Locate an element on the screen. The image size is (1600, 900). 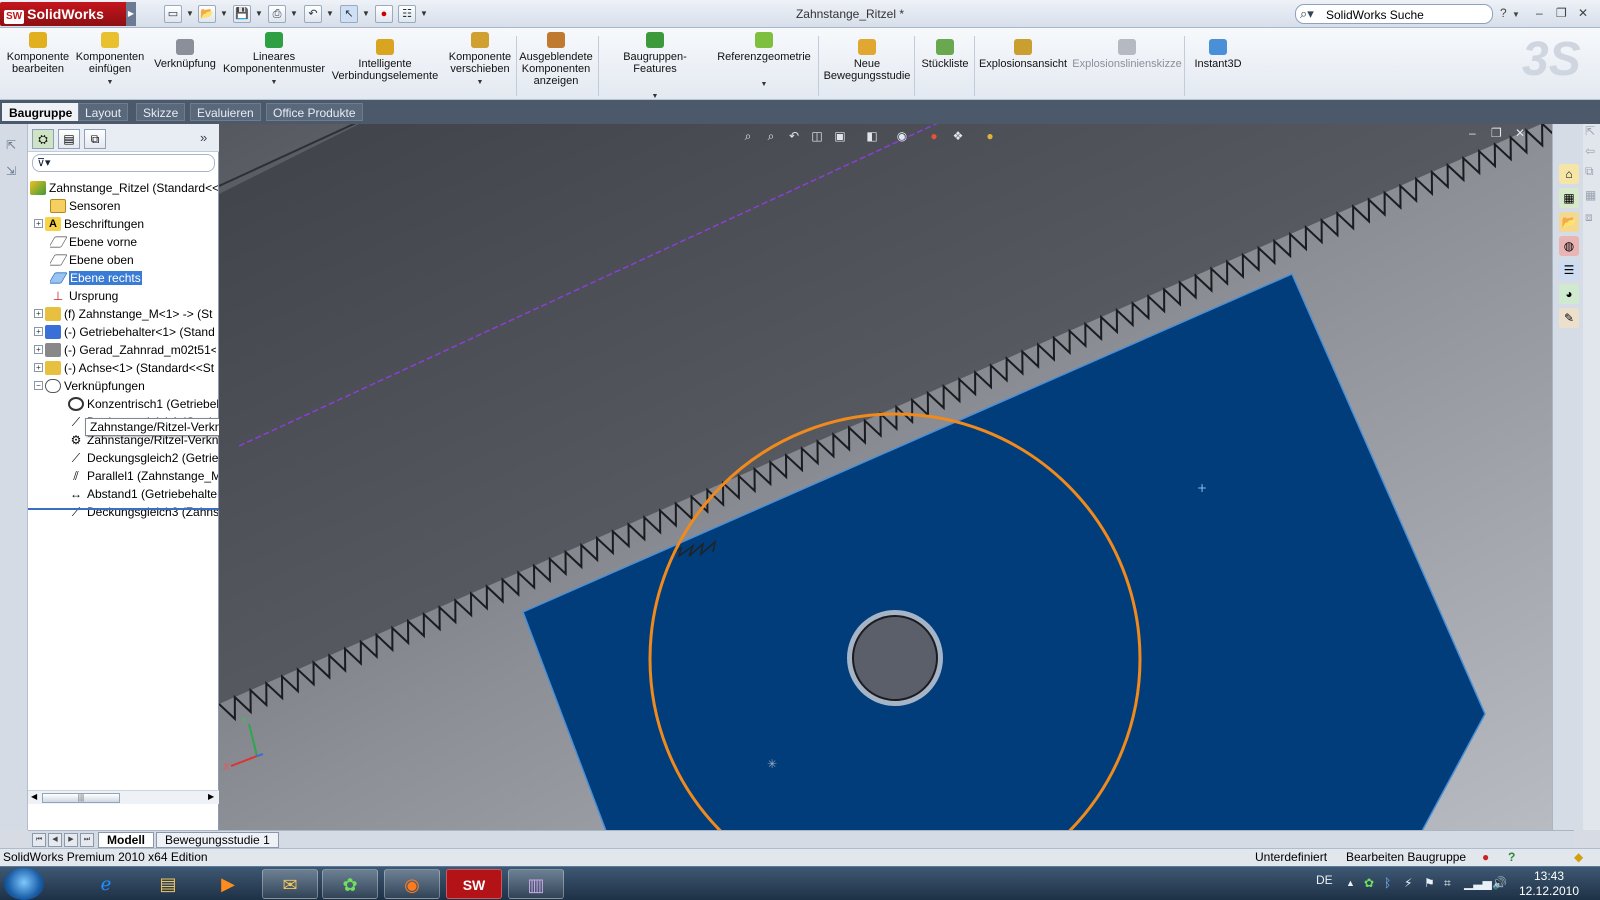
first-tab-icon: ⏮ is located at coordinates (39, 840).